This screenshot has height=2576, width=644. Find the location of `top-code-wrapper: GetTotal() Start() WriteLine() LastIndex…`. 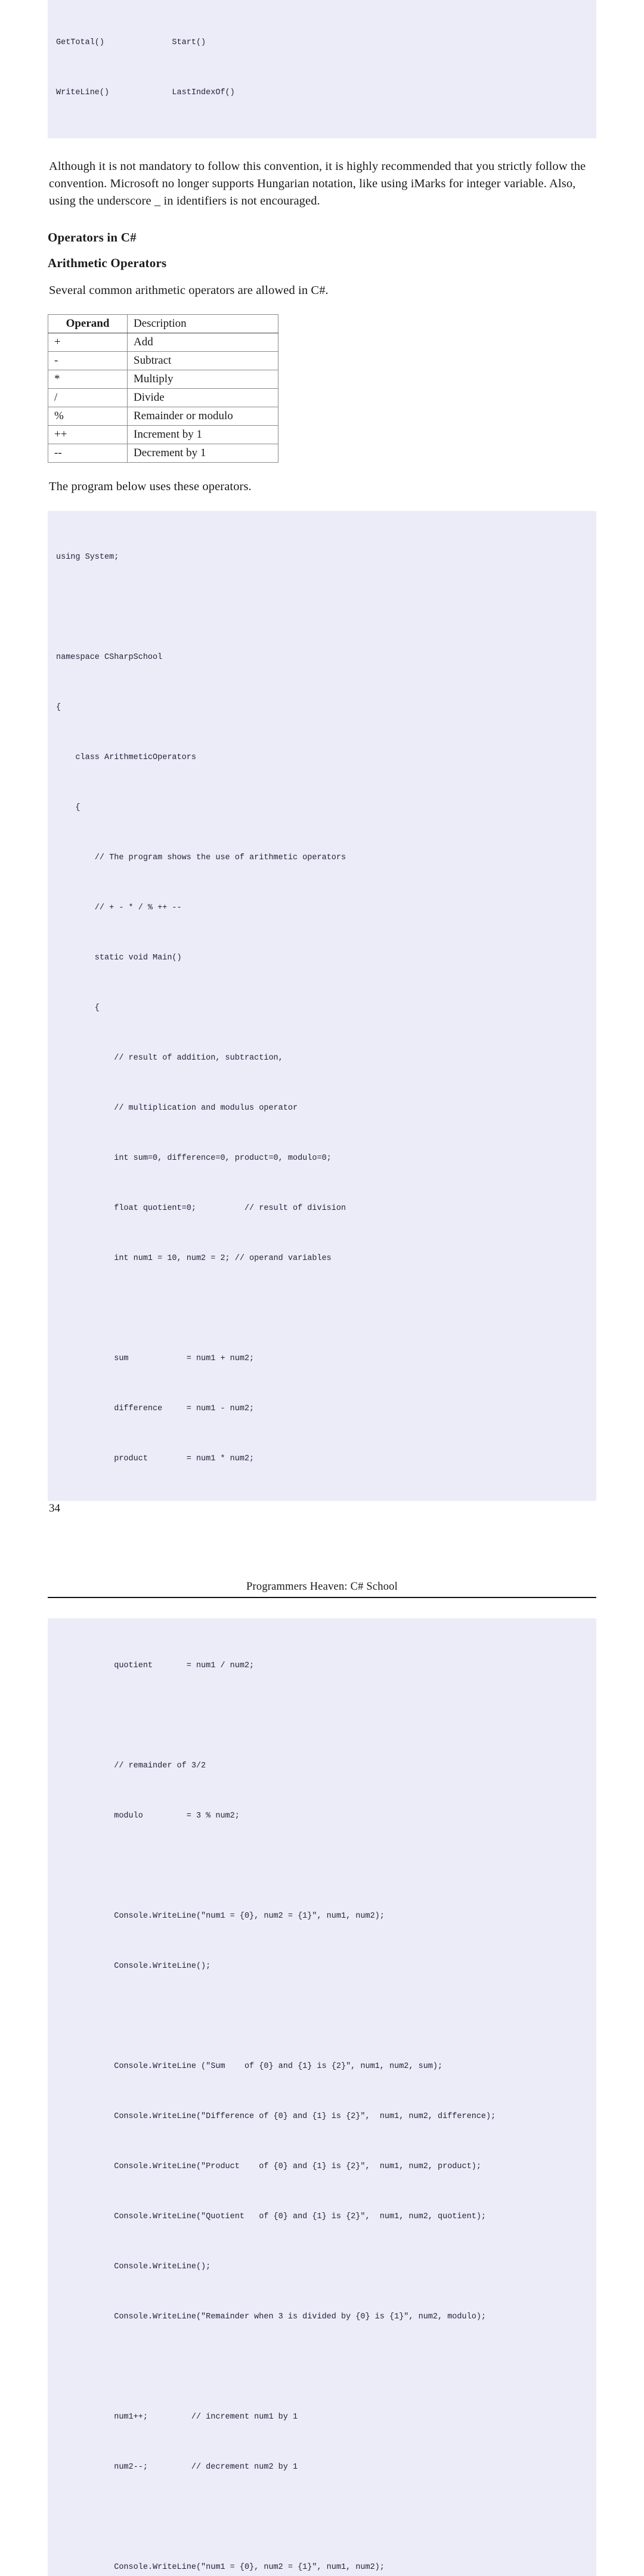

top-code-wrapper: GetTotal() Start() WriteLine() LastIndex… is located at coordinates (322, 69).